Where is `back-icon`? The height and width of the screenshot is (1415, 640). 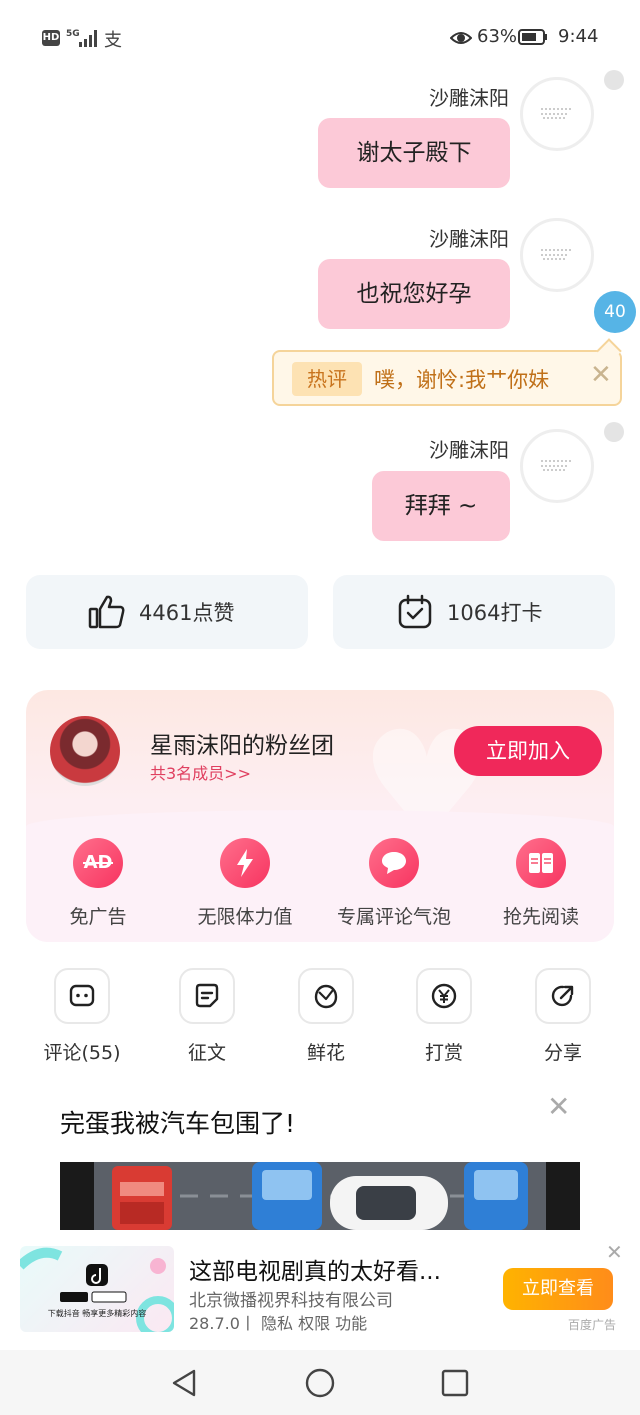 back-icon is located at coordinates (184, 1383).